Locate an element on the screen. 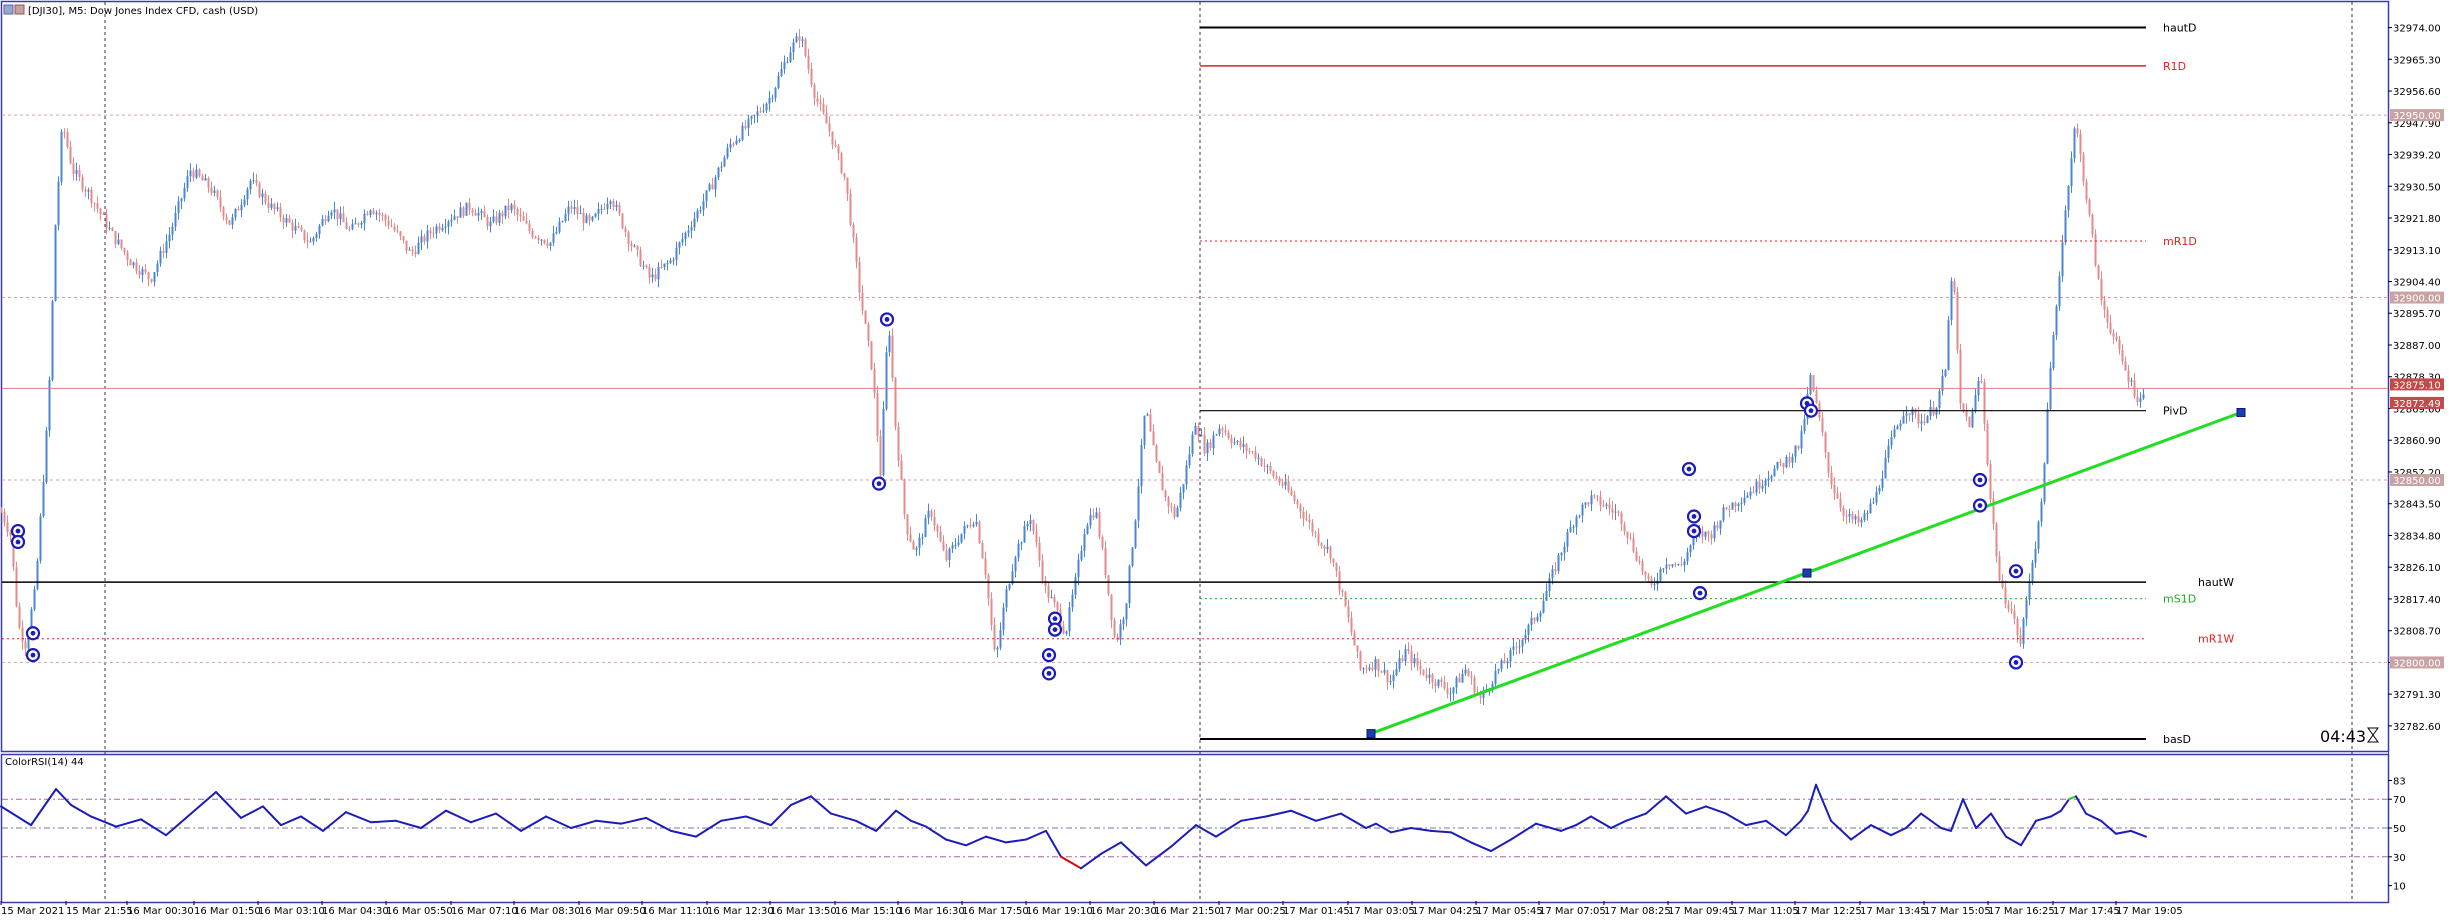 Image resolution: width=2450 pixels, height=922 pixels. chart-type-icon is located at coordinates (8, 9).